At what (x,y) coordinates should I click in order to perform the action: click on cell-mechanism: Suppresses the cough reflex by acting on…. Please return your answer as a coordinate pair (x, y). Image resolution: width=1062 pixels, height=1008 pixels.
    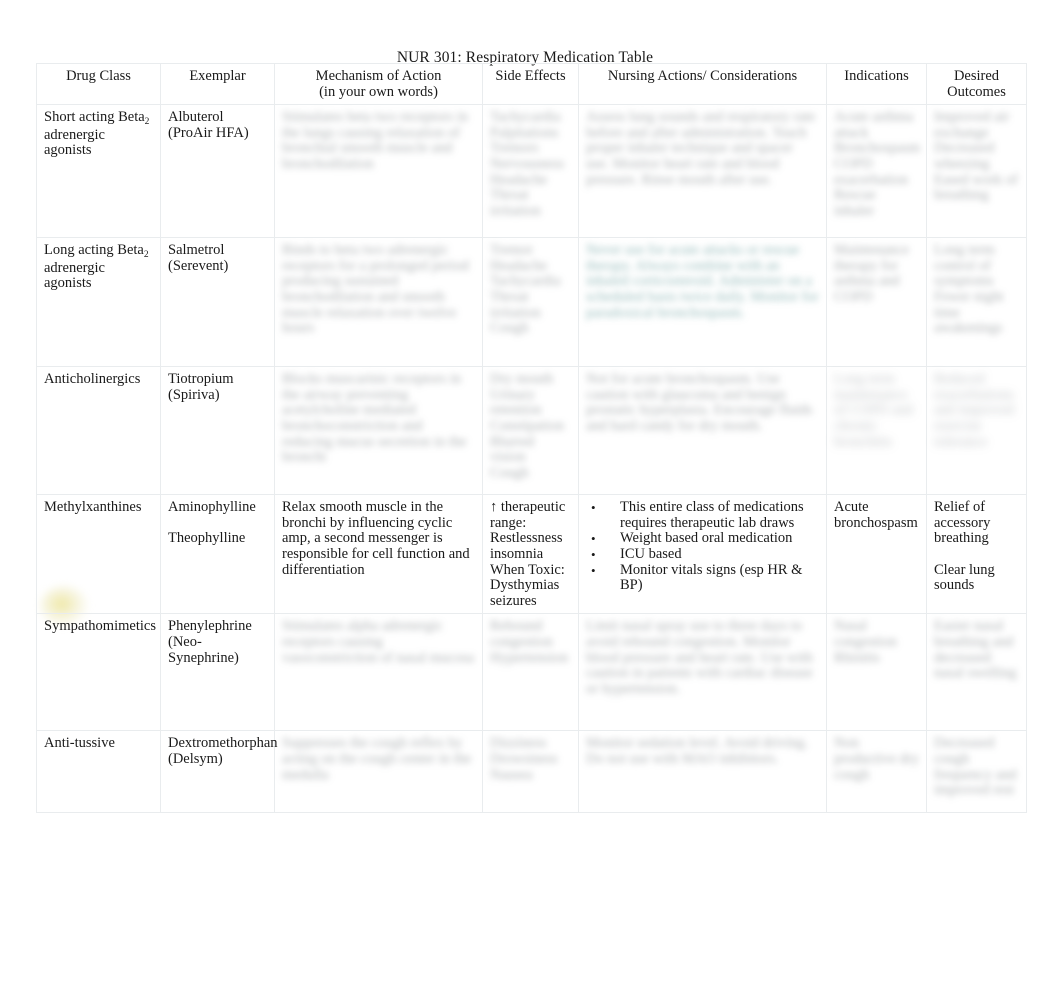
    Looking at the image, I should click on (378, 772).